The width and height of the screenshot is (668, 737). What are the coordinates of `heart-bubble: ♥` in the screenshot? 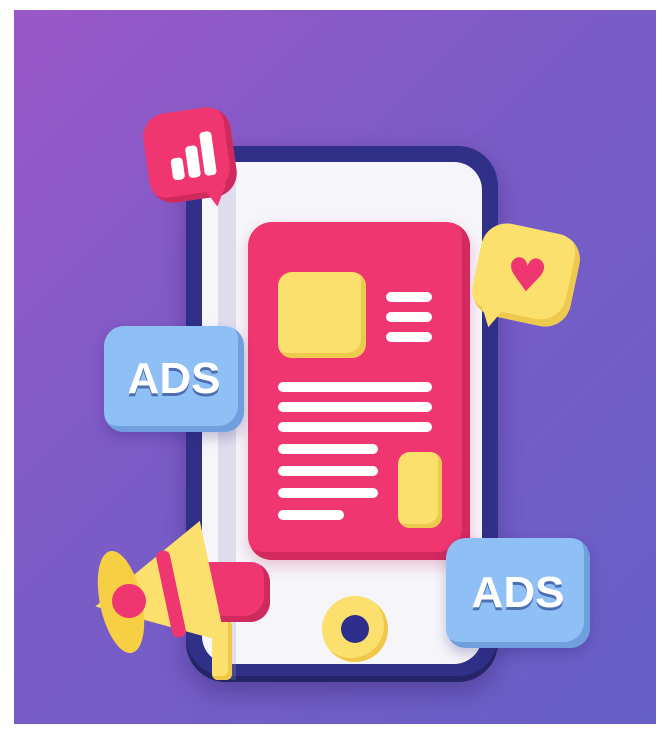 It's located at (526, 275).